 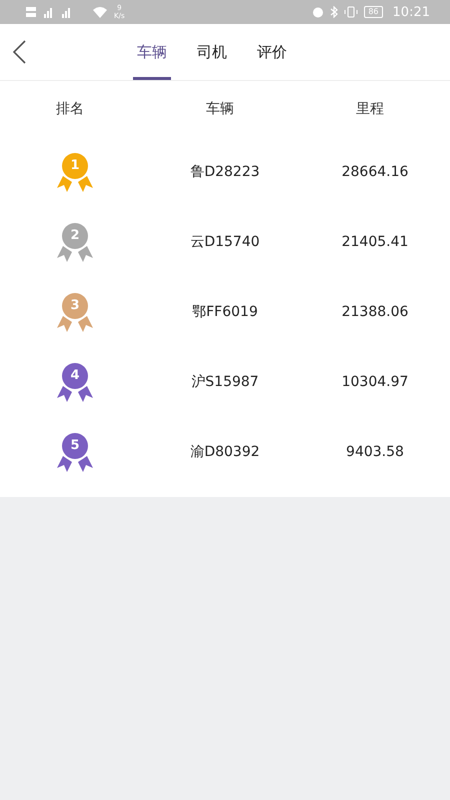 I want to click on tab: 司机, so click(x=212, y=52).